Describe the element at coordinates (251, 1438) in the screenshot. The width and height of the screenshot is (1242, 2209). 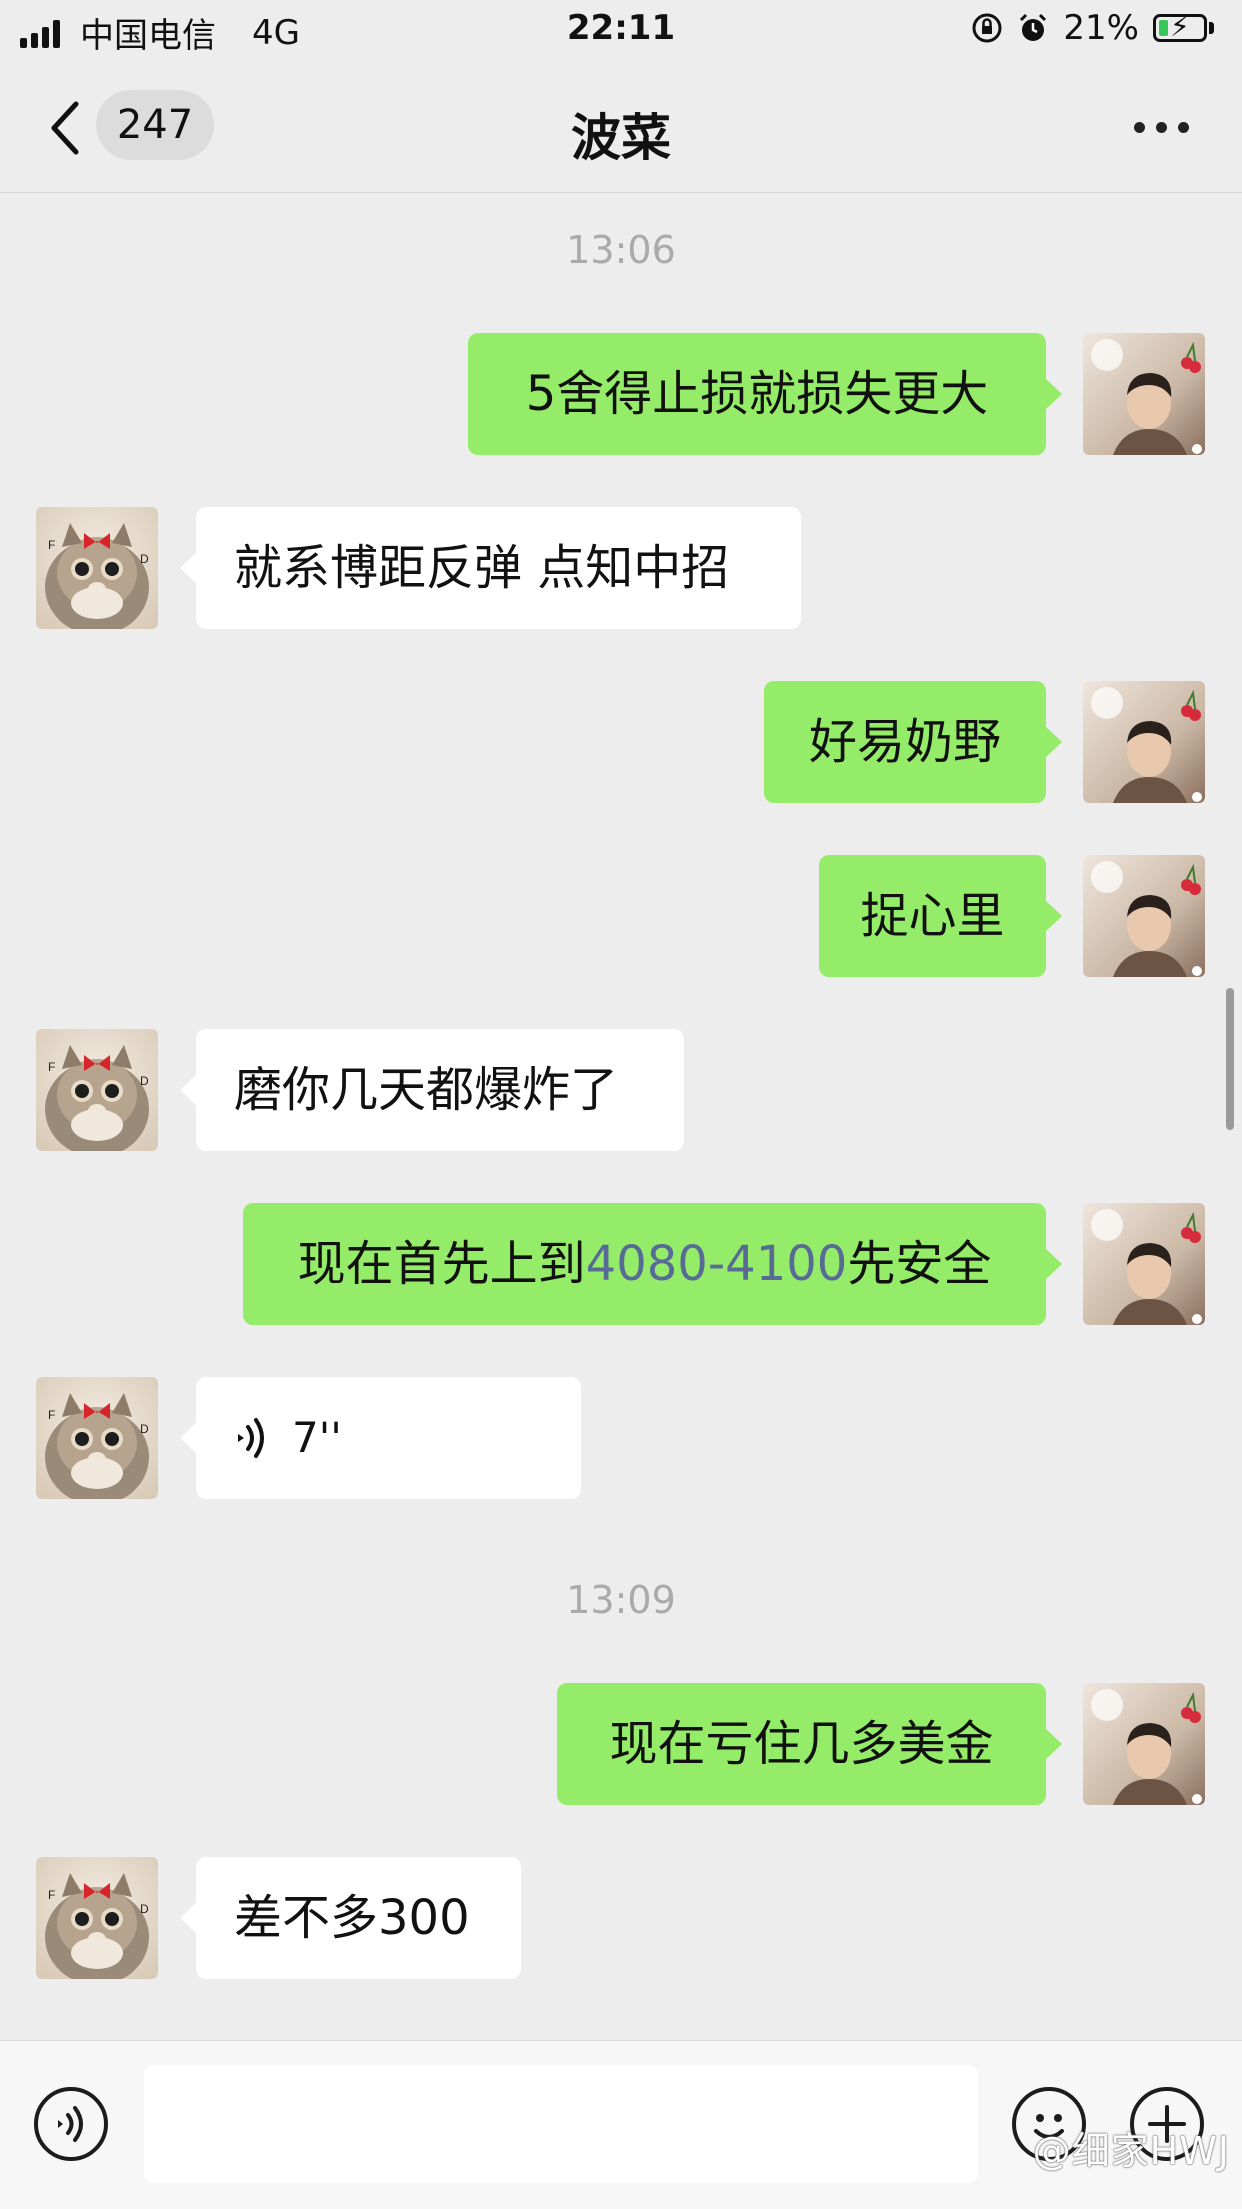
I see `voice-playback-icon` at that location.